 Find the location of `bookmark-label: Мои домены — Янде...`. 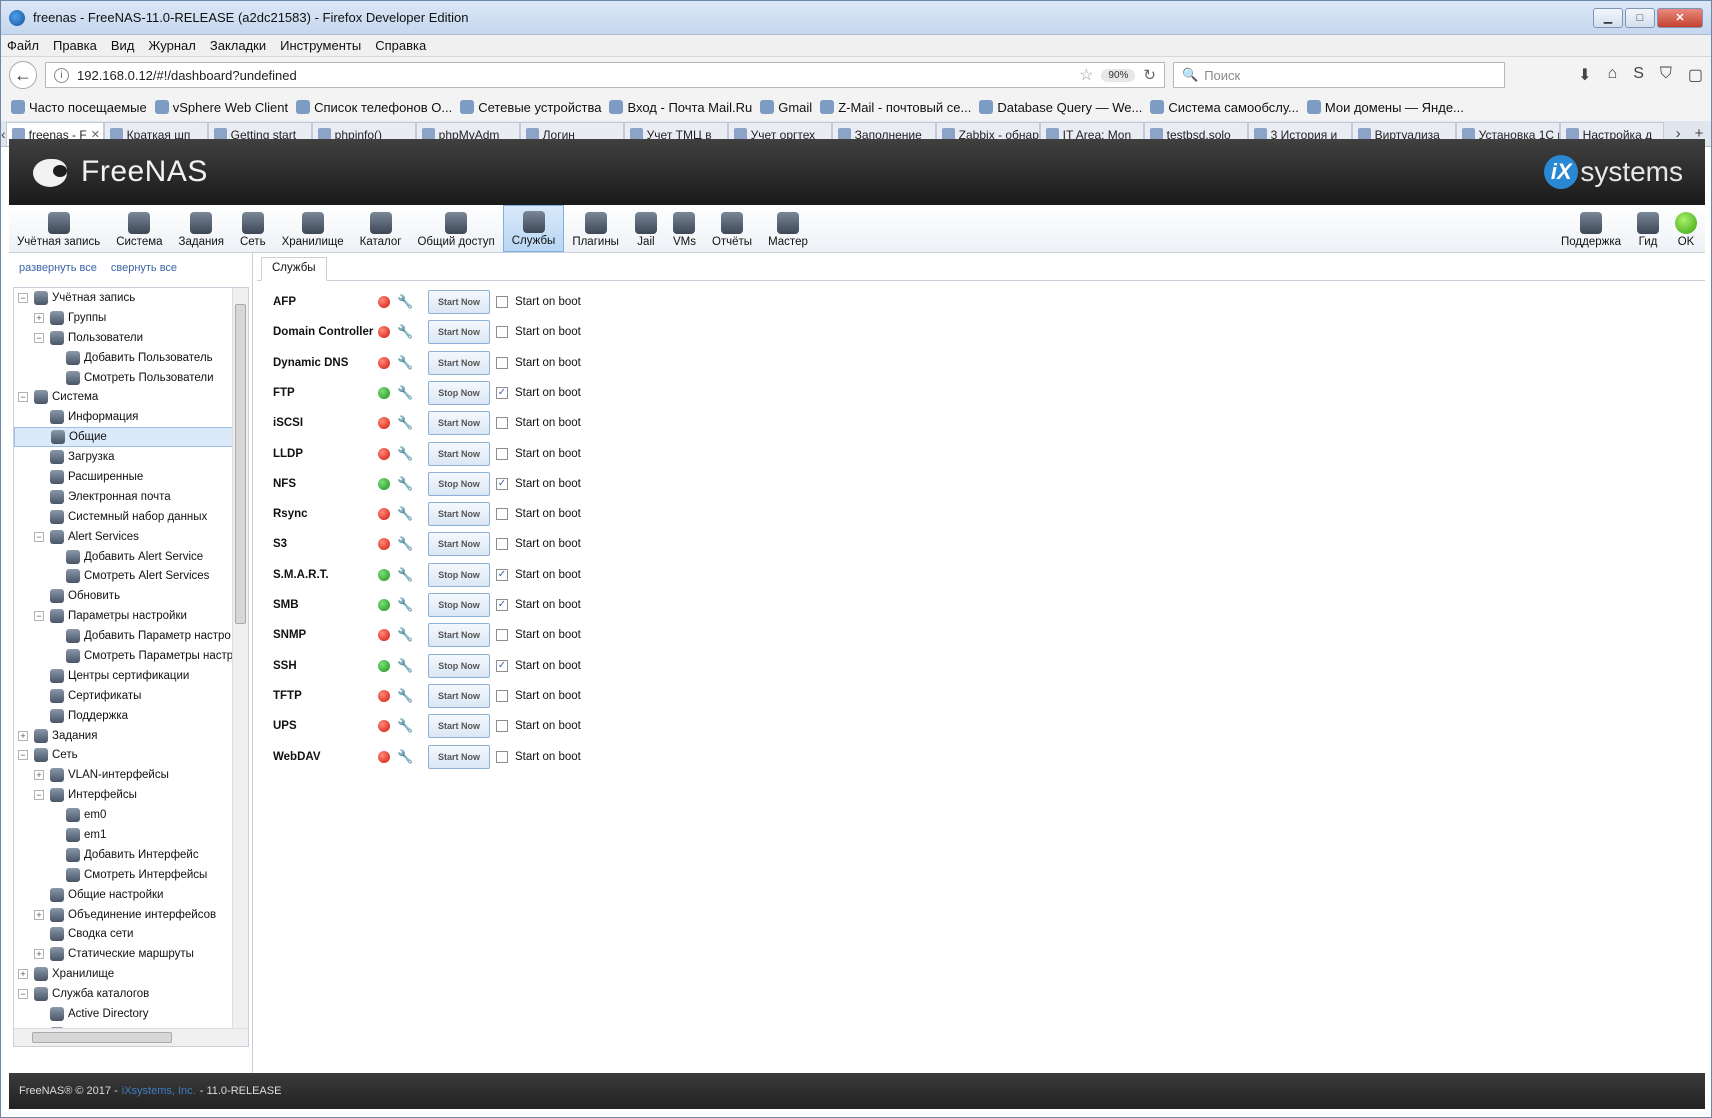

bookmark-label: Мои домены — Янде... is located at coordinates (1394, 107).